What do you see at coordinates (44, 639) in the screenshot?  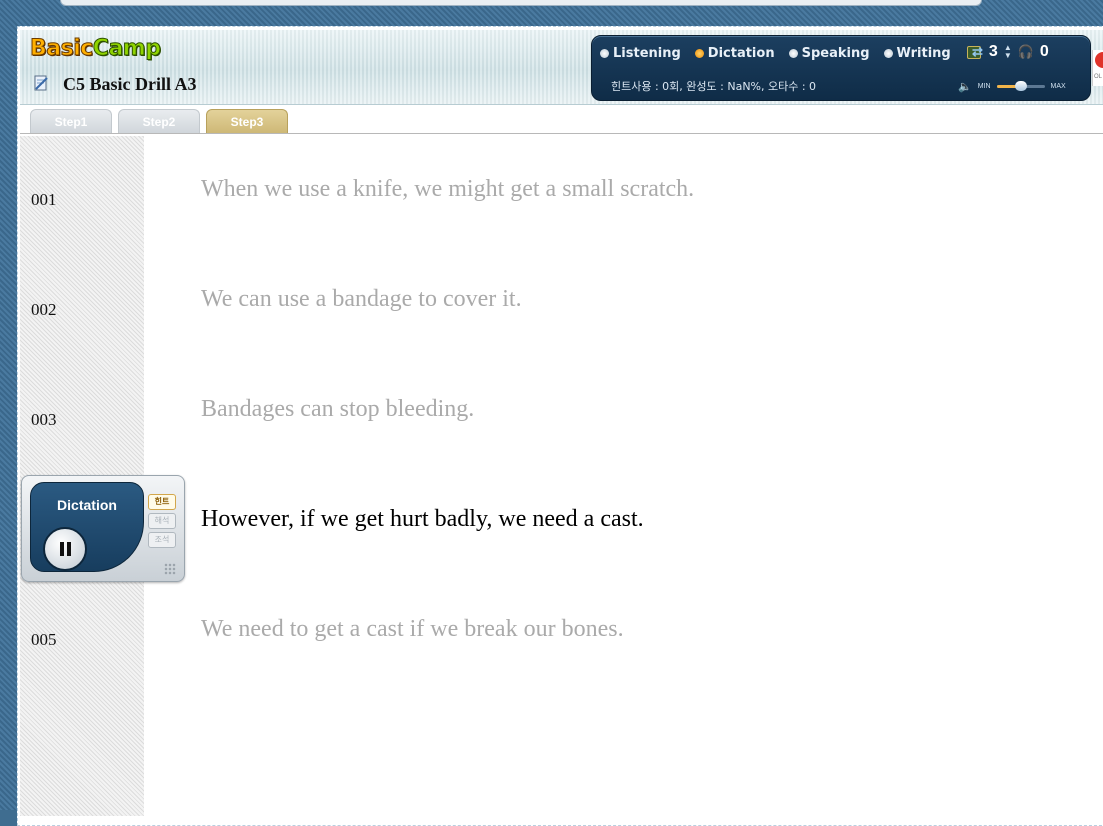 I see `row-number: 005` at bounding box center [44, 639].